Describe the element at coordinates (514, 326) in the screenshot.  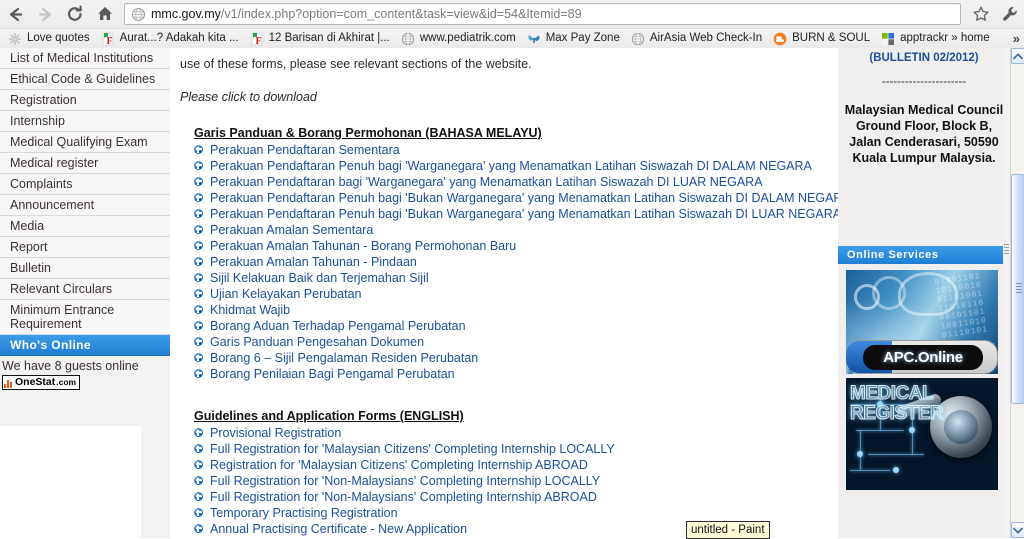
I see `list-item: Borang Aduan Terhadap Pengamal Perubatan` at that location.